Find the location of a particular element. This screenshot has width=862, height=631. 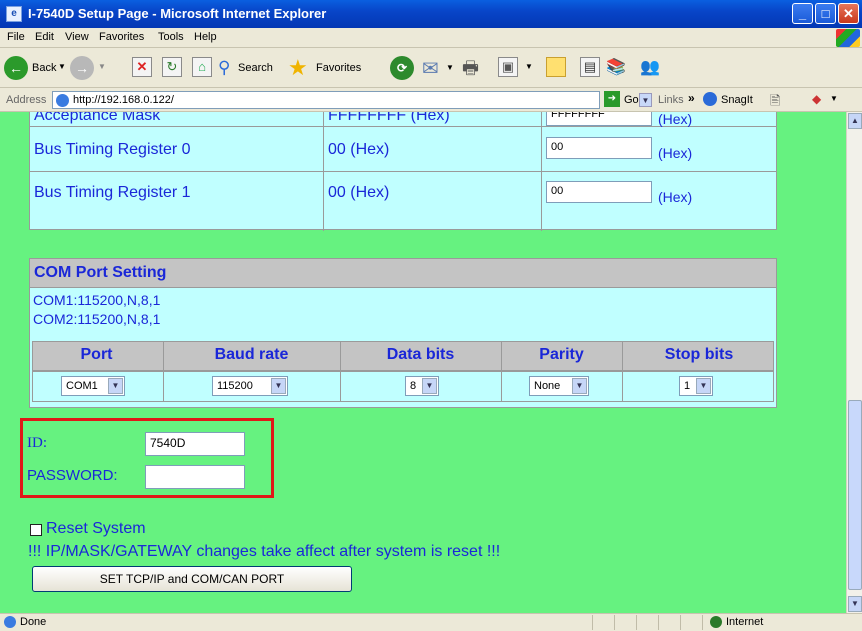

stop-icon: ✕ is located at coordinates (142, 67).